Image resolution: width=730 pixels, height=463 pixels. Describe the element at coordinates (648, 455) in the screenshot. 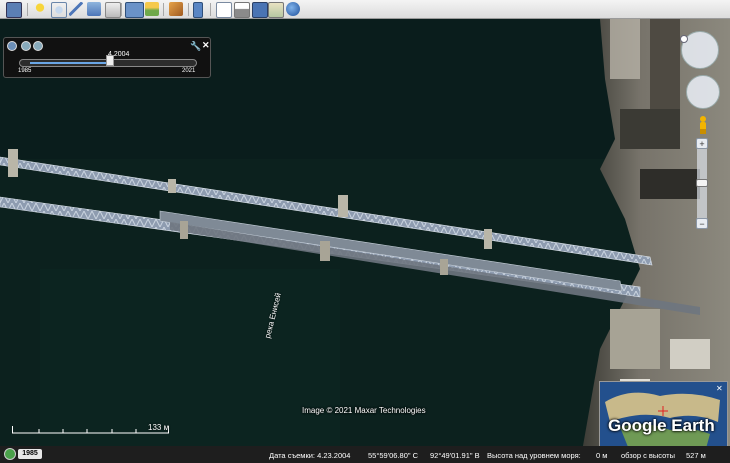

I see `eye-altitude-label: обзор с высоты` at that location.